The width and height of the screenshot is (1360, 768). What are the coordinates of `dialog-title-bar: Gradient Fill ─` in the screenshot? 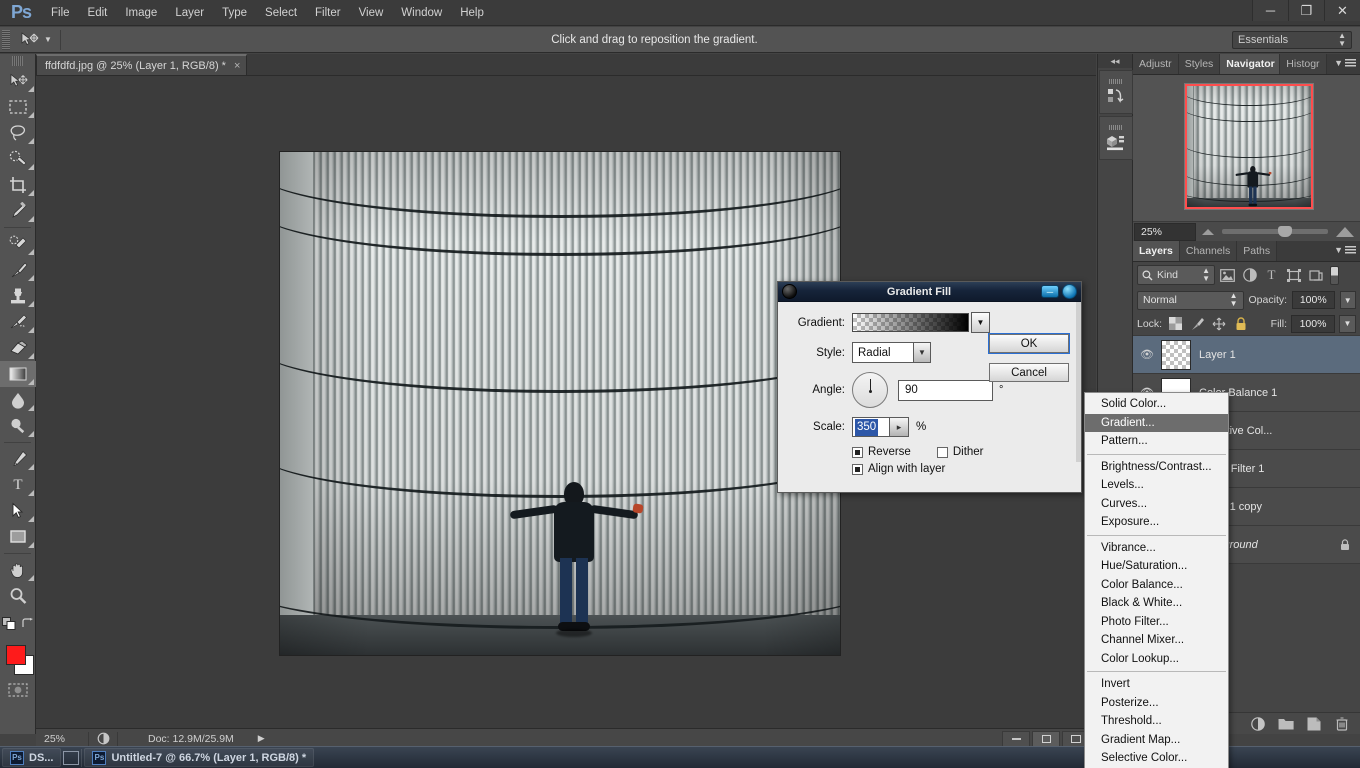 It's located at (929, 292).